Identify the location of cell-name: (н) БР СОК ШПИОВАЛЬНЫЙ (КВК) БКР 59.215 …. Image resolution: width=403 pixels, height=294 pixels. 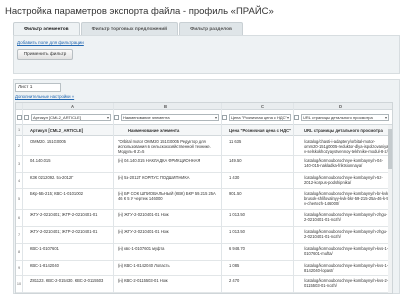
(167, 196).